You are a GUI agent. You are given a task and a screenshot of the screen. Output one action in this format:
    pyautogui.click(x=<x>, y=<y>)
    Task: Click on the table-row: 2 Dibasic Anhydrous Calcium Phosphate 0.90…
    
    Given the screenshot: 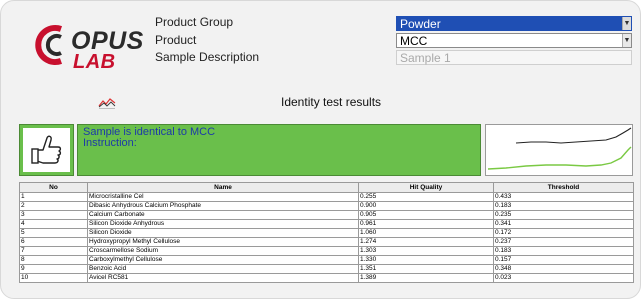 What is the action you would take?
    pyautogui.click(x=326, y=206)
    